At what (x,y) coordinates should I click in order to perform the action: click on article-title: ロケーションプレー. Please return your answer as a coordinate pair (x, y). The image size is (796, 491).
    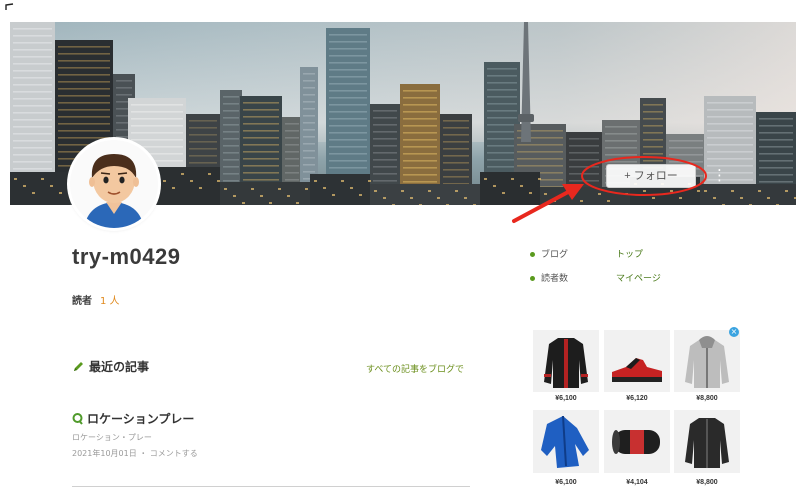
    Looking at the image, I should click on (271, 418).